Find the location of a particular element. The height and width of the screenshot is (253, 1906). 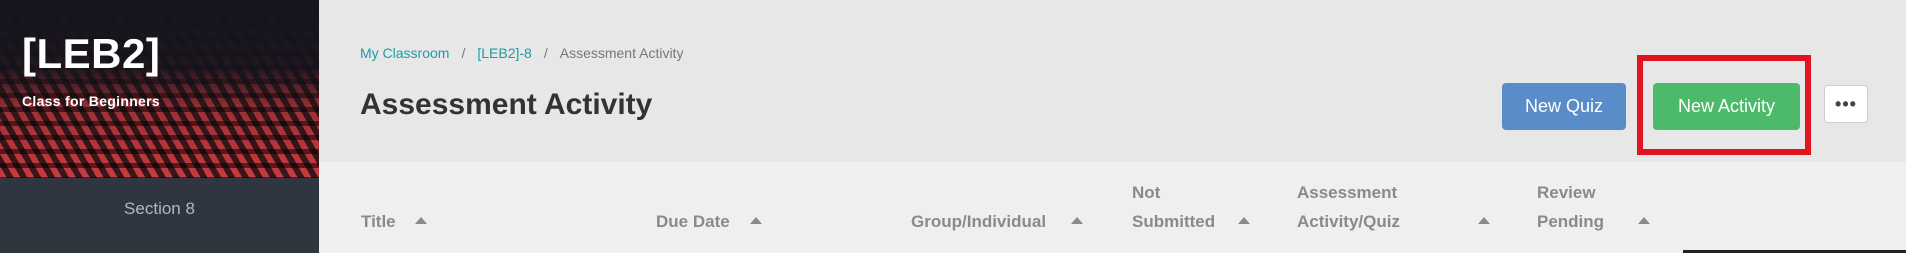

column-header-label: Activity/Quiz is located at coordinates (1348, 221).